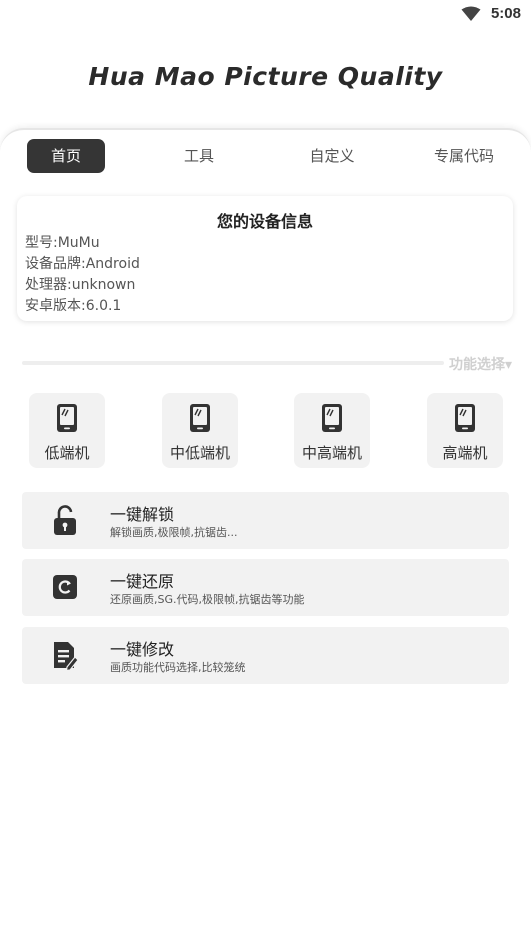 Image resolution: width=531 pixels, height=944 pixels. Describe the element at coordinates (142, 581) in the screenshot. I see `action-title: 一键还原` at that location.